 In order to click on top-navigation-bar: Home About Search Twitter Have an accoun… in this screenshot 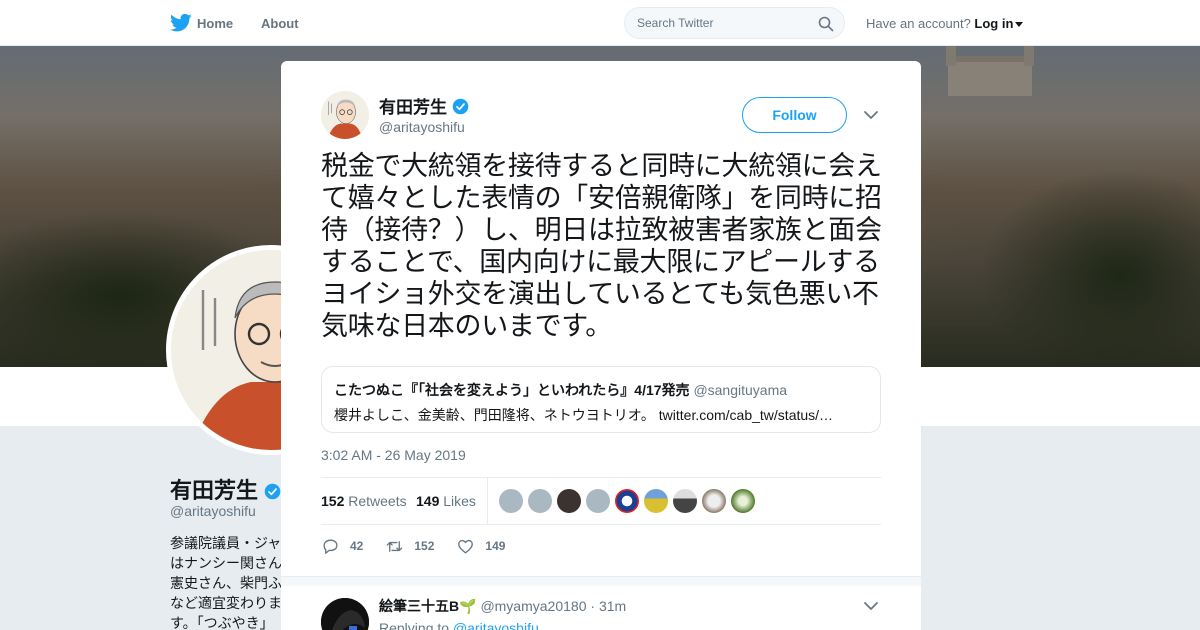, I will do `click(600, 23)`.